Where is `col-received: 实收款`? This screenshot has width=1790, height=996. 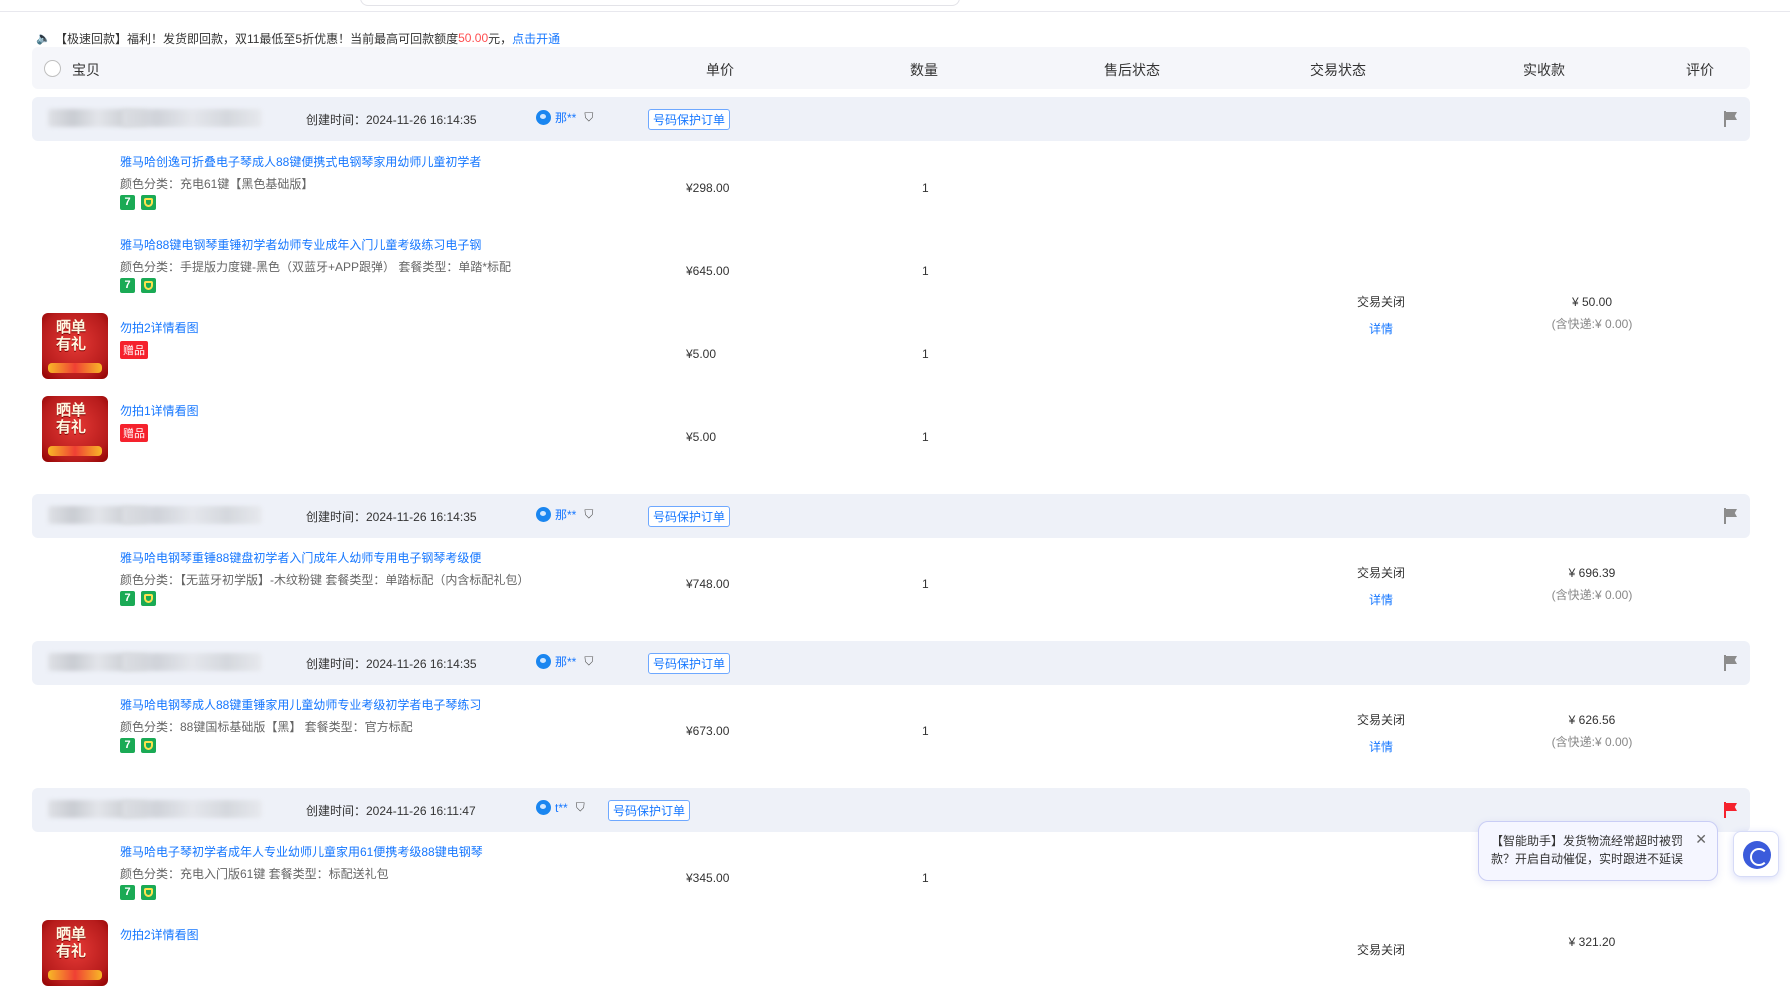
col-received: 实收款 is located at coordinates (1544, 70).